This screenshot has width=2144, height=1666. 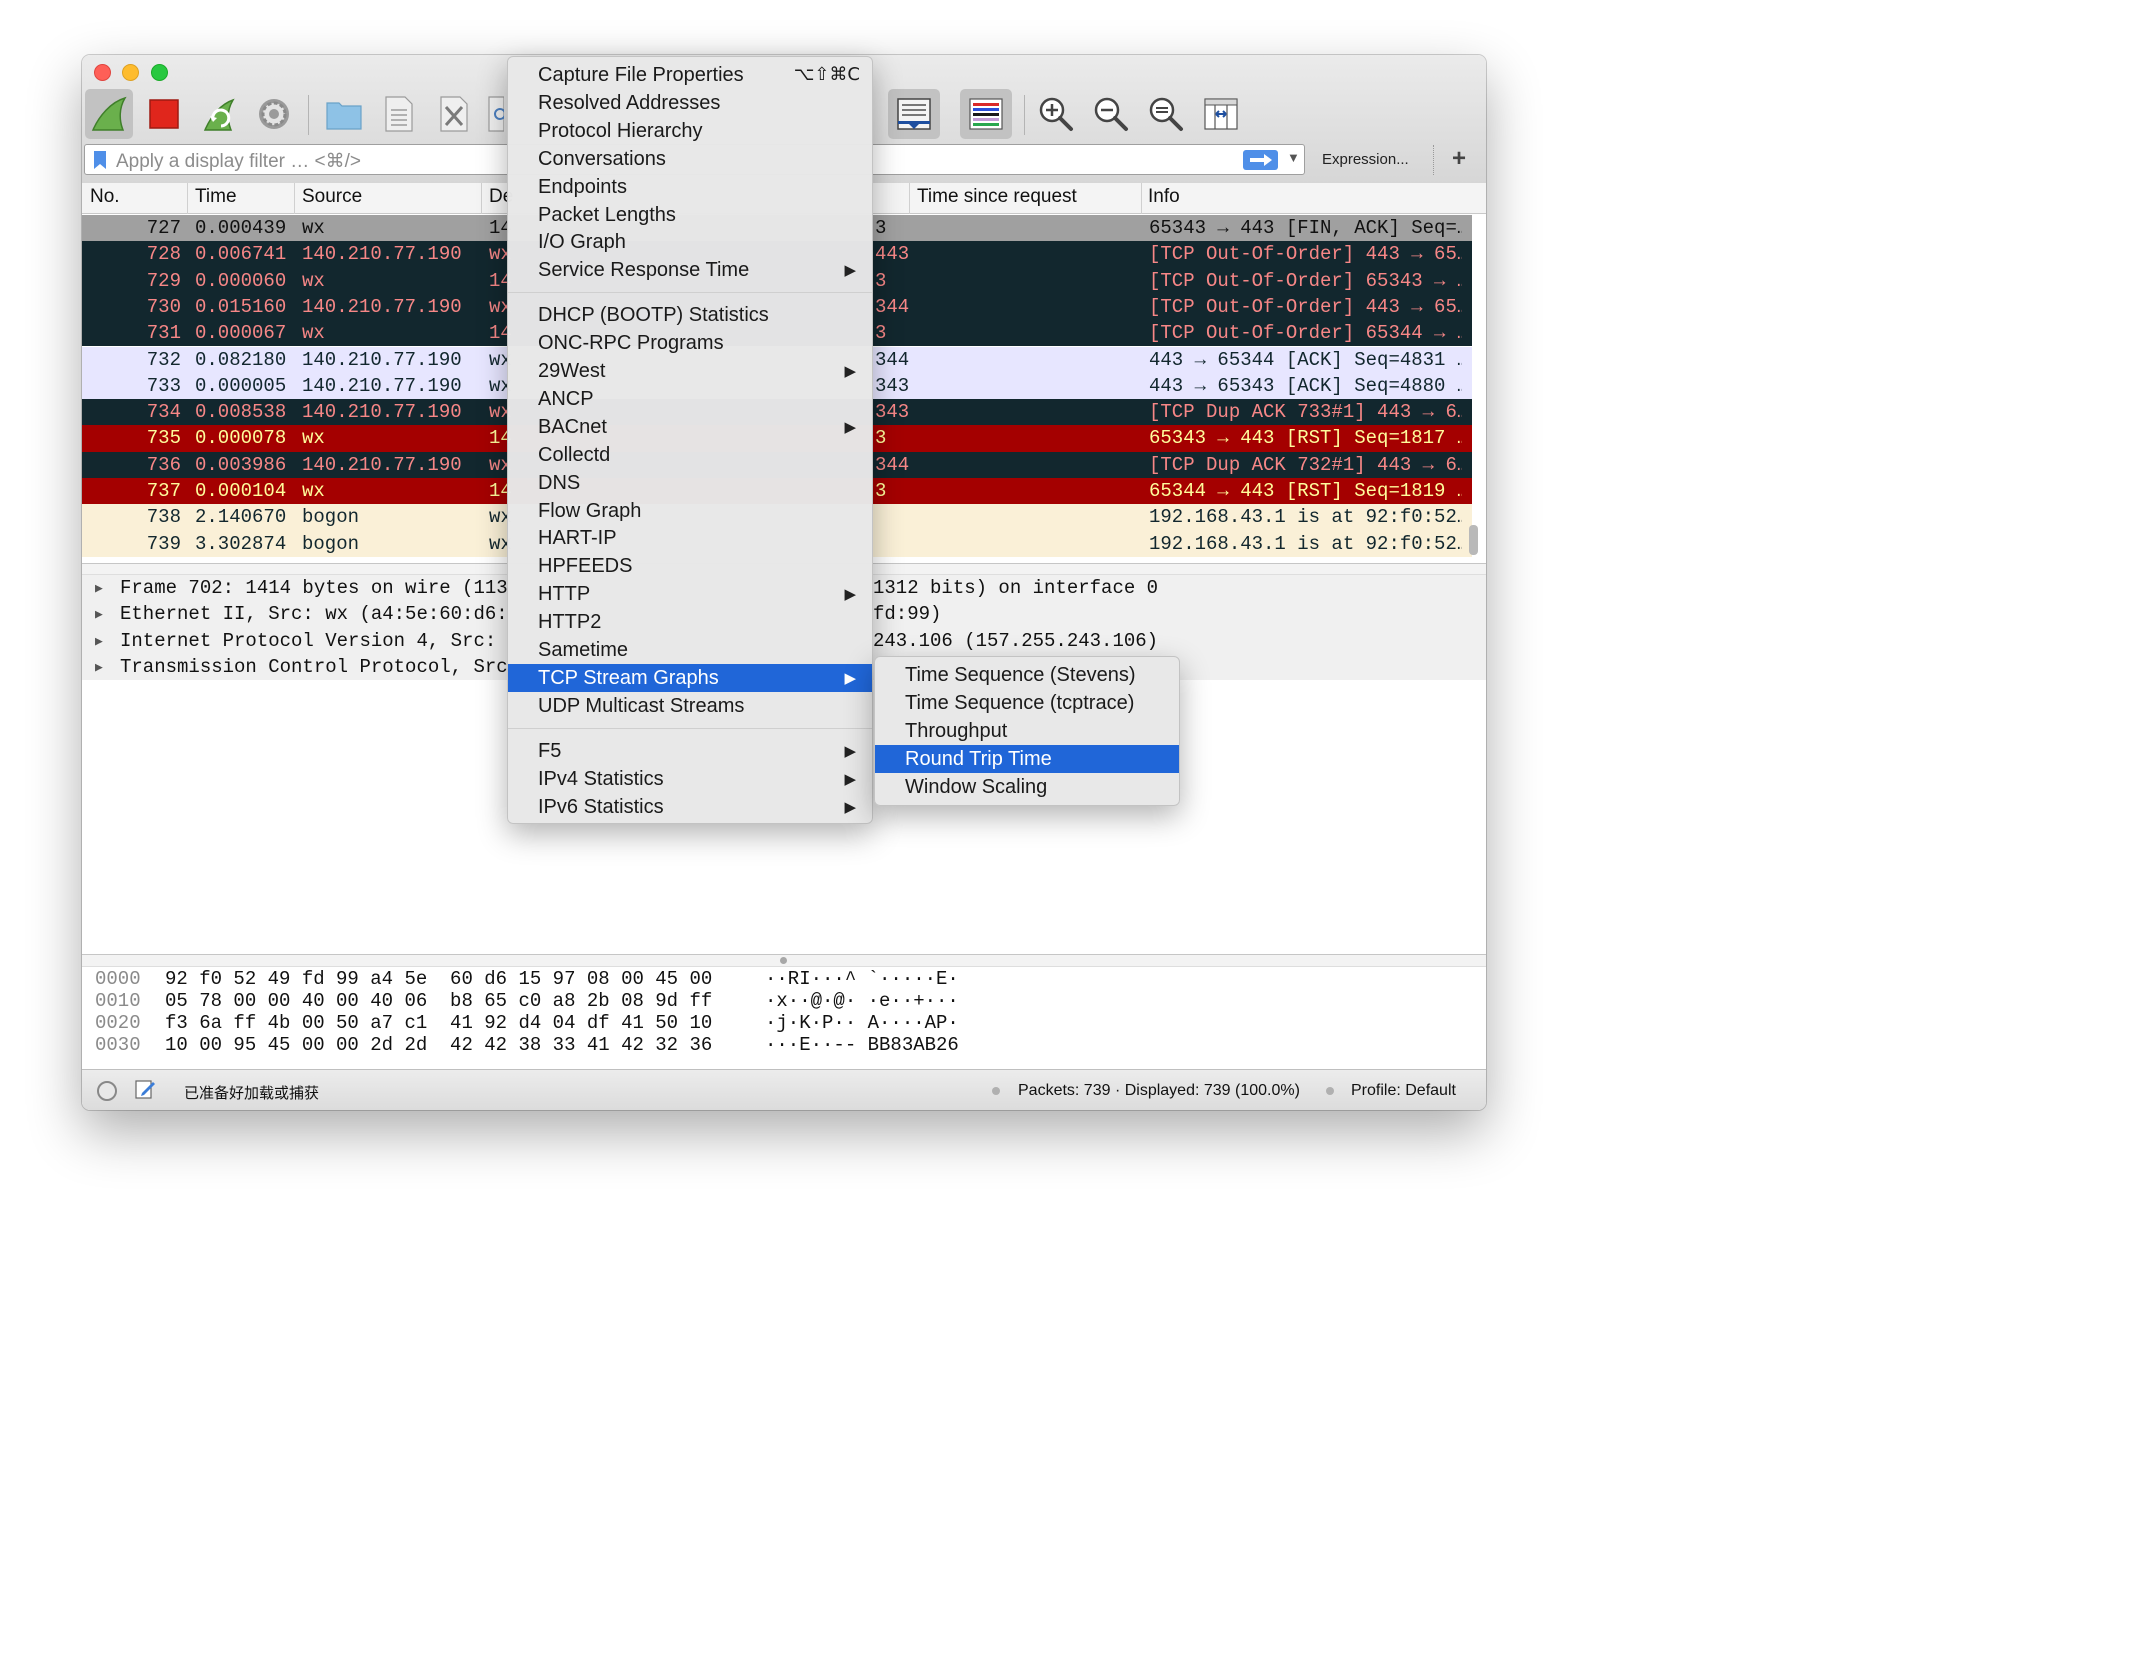 I want to click on column-header-no: No., so click(x=105, y=197).